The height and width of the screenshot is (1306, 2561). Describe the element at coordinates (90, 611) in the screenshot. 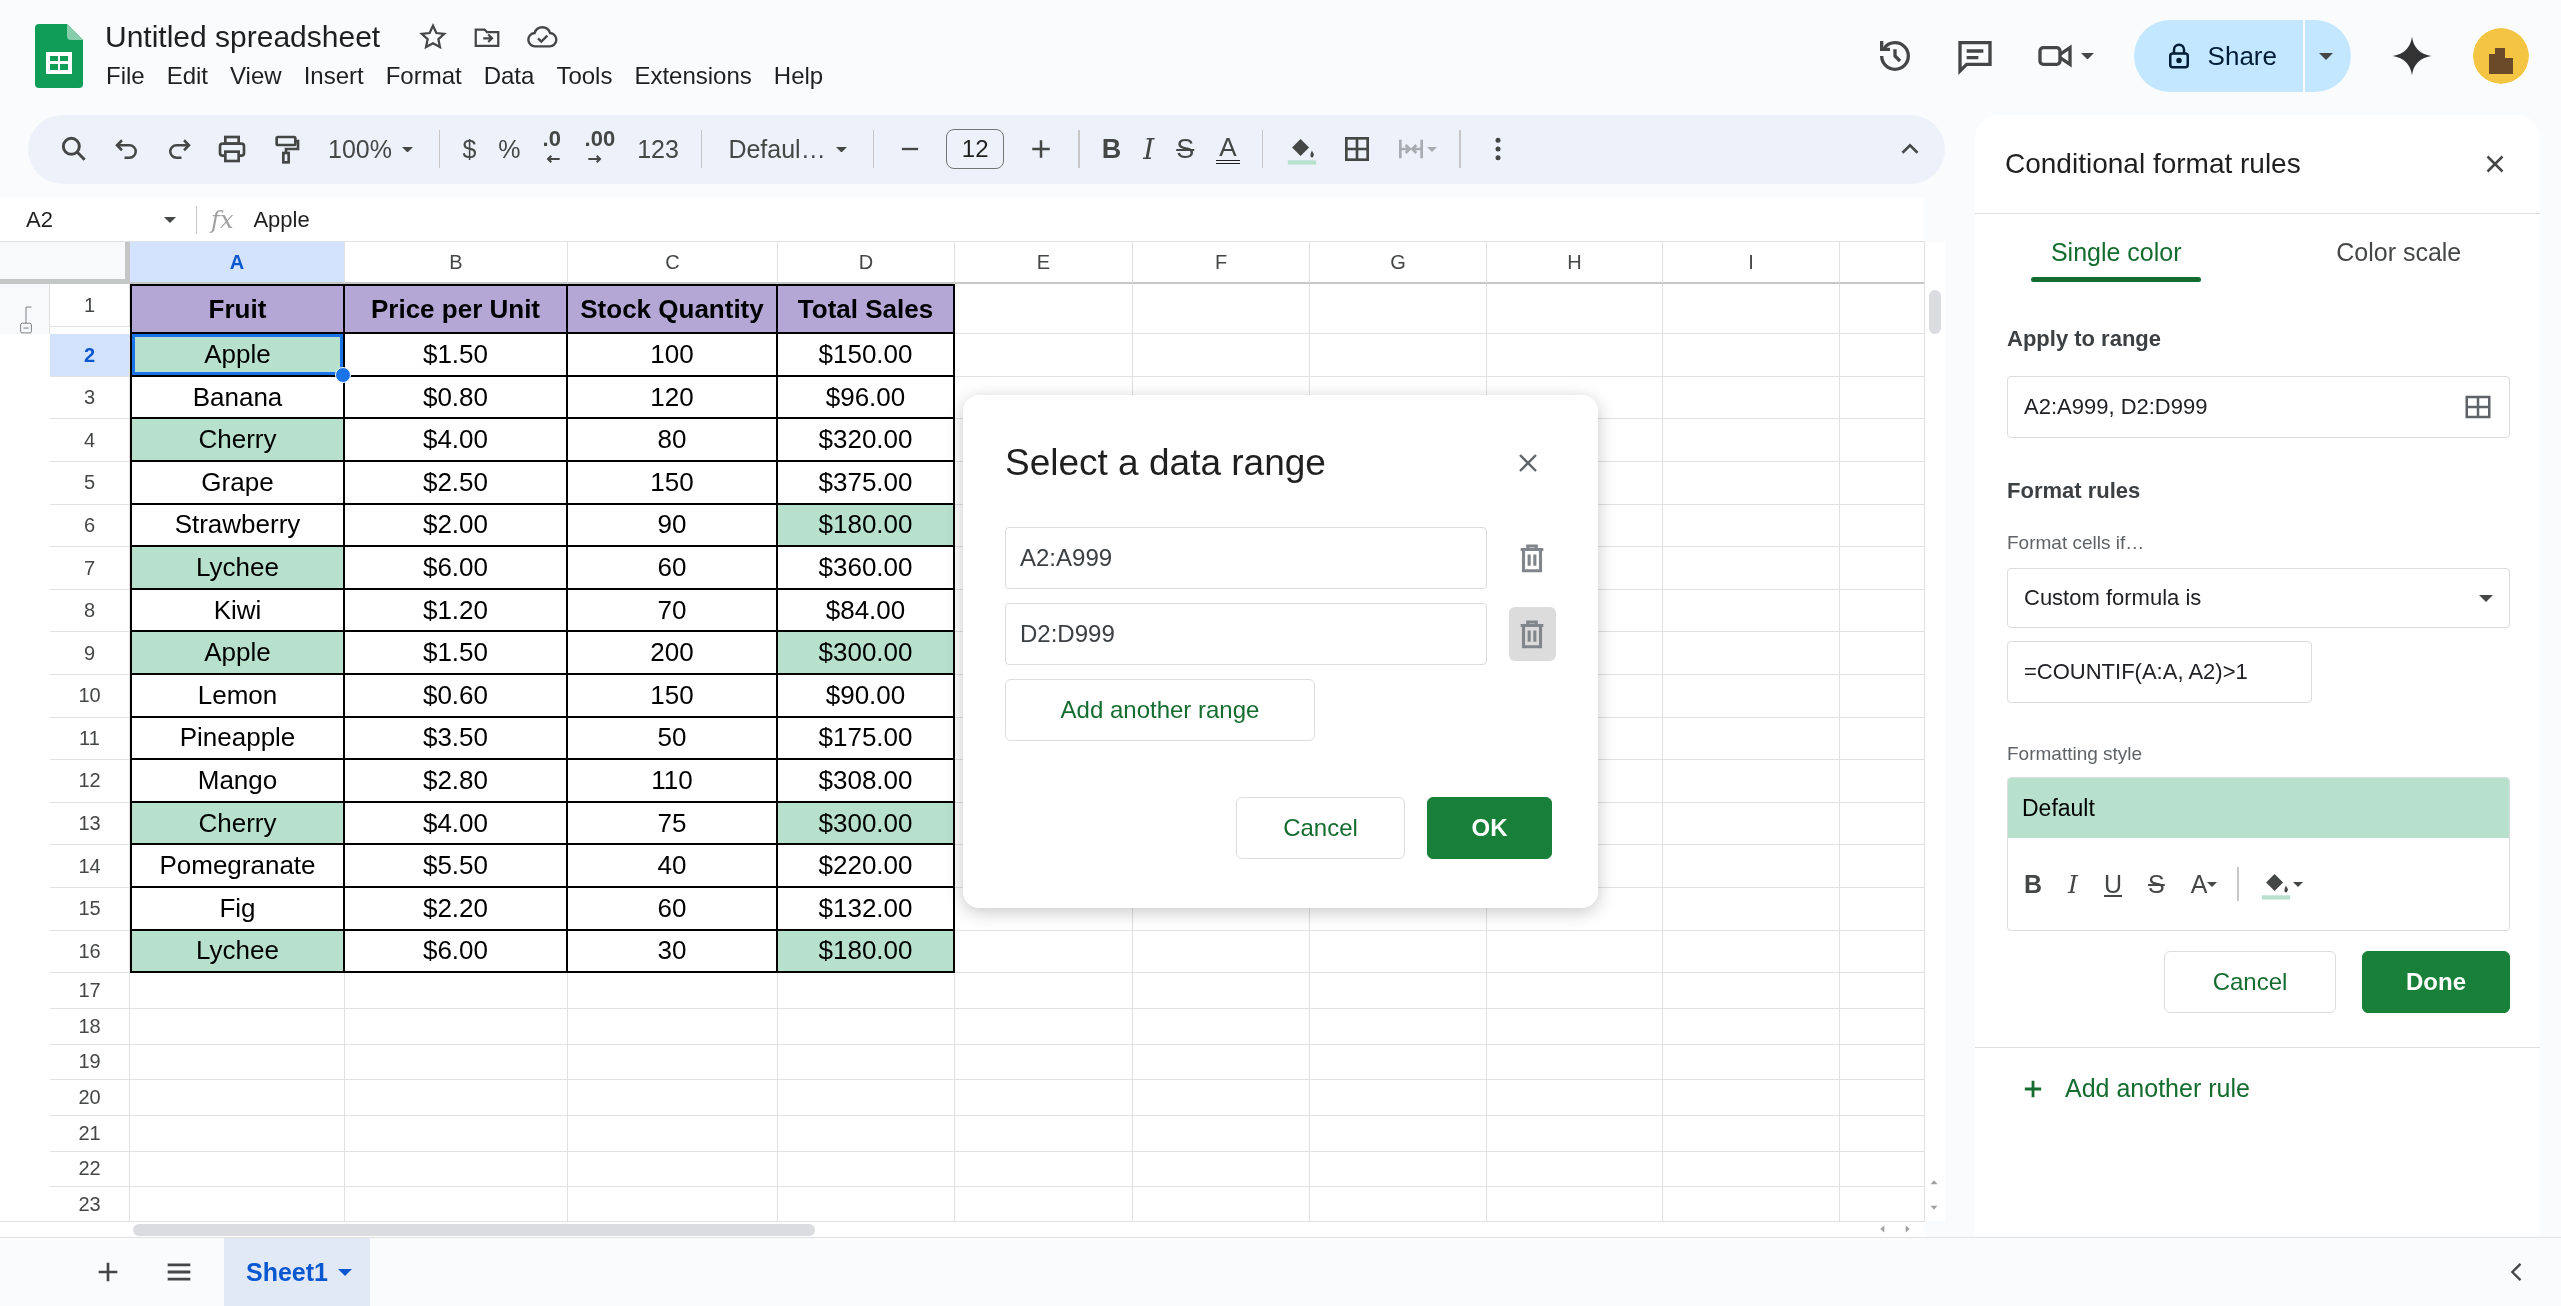

I see `row-header: 8` at that location.